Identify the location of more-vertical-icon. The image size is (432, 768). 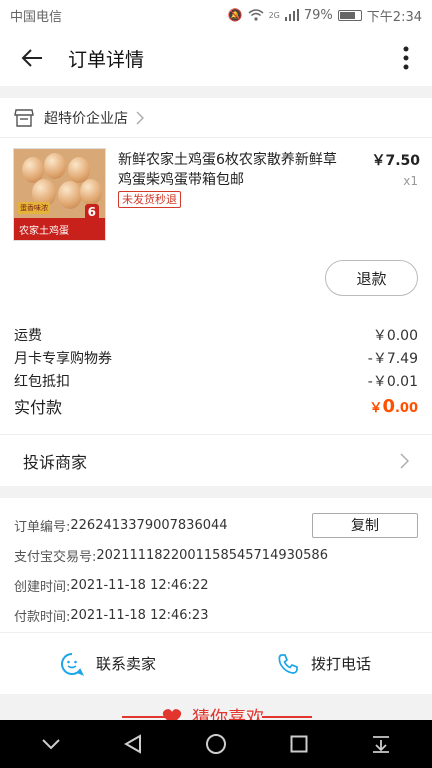
(406, 58).